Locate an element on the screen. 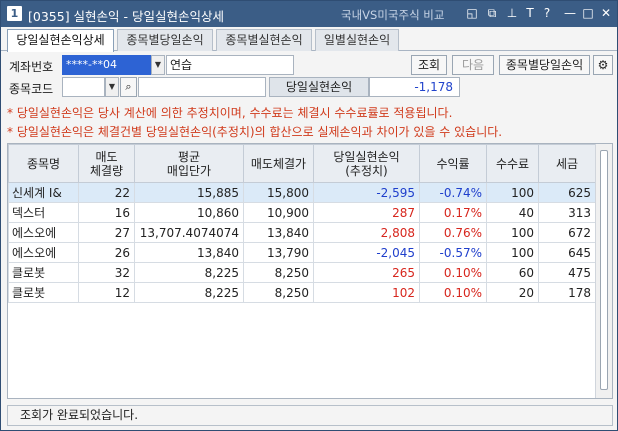 This screenshot has width=618, height=431. summary-label: 당일실현손익 is located at coordinates (319, 87).